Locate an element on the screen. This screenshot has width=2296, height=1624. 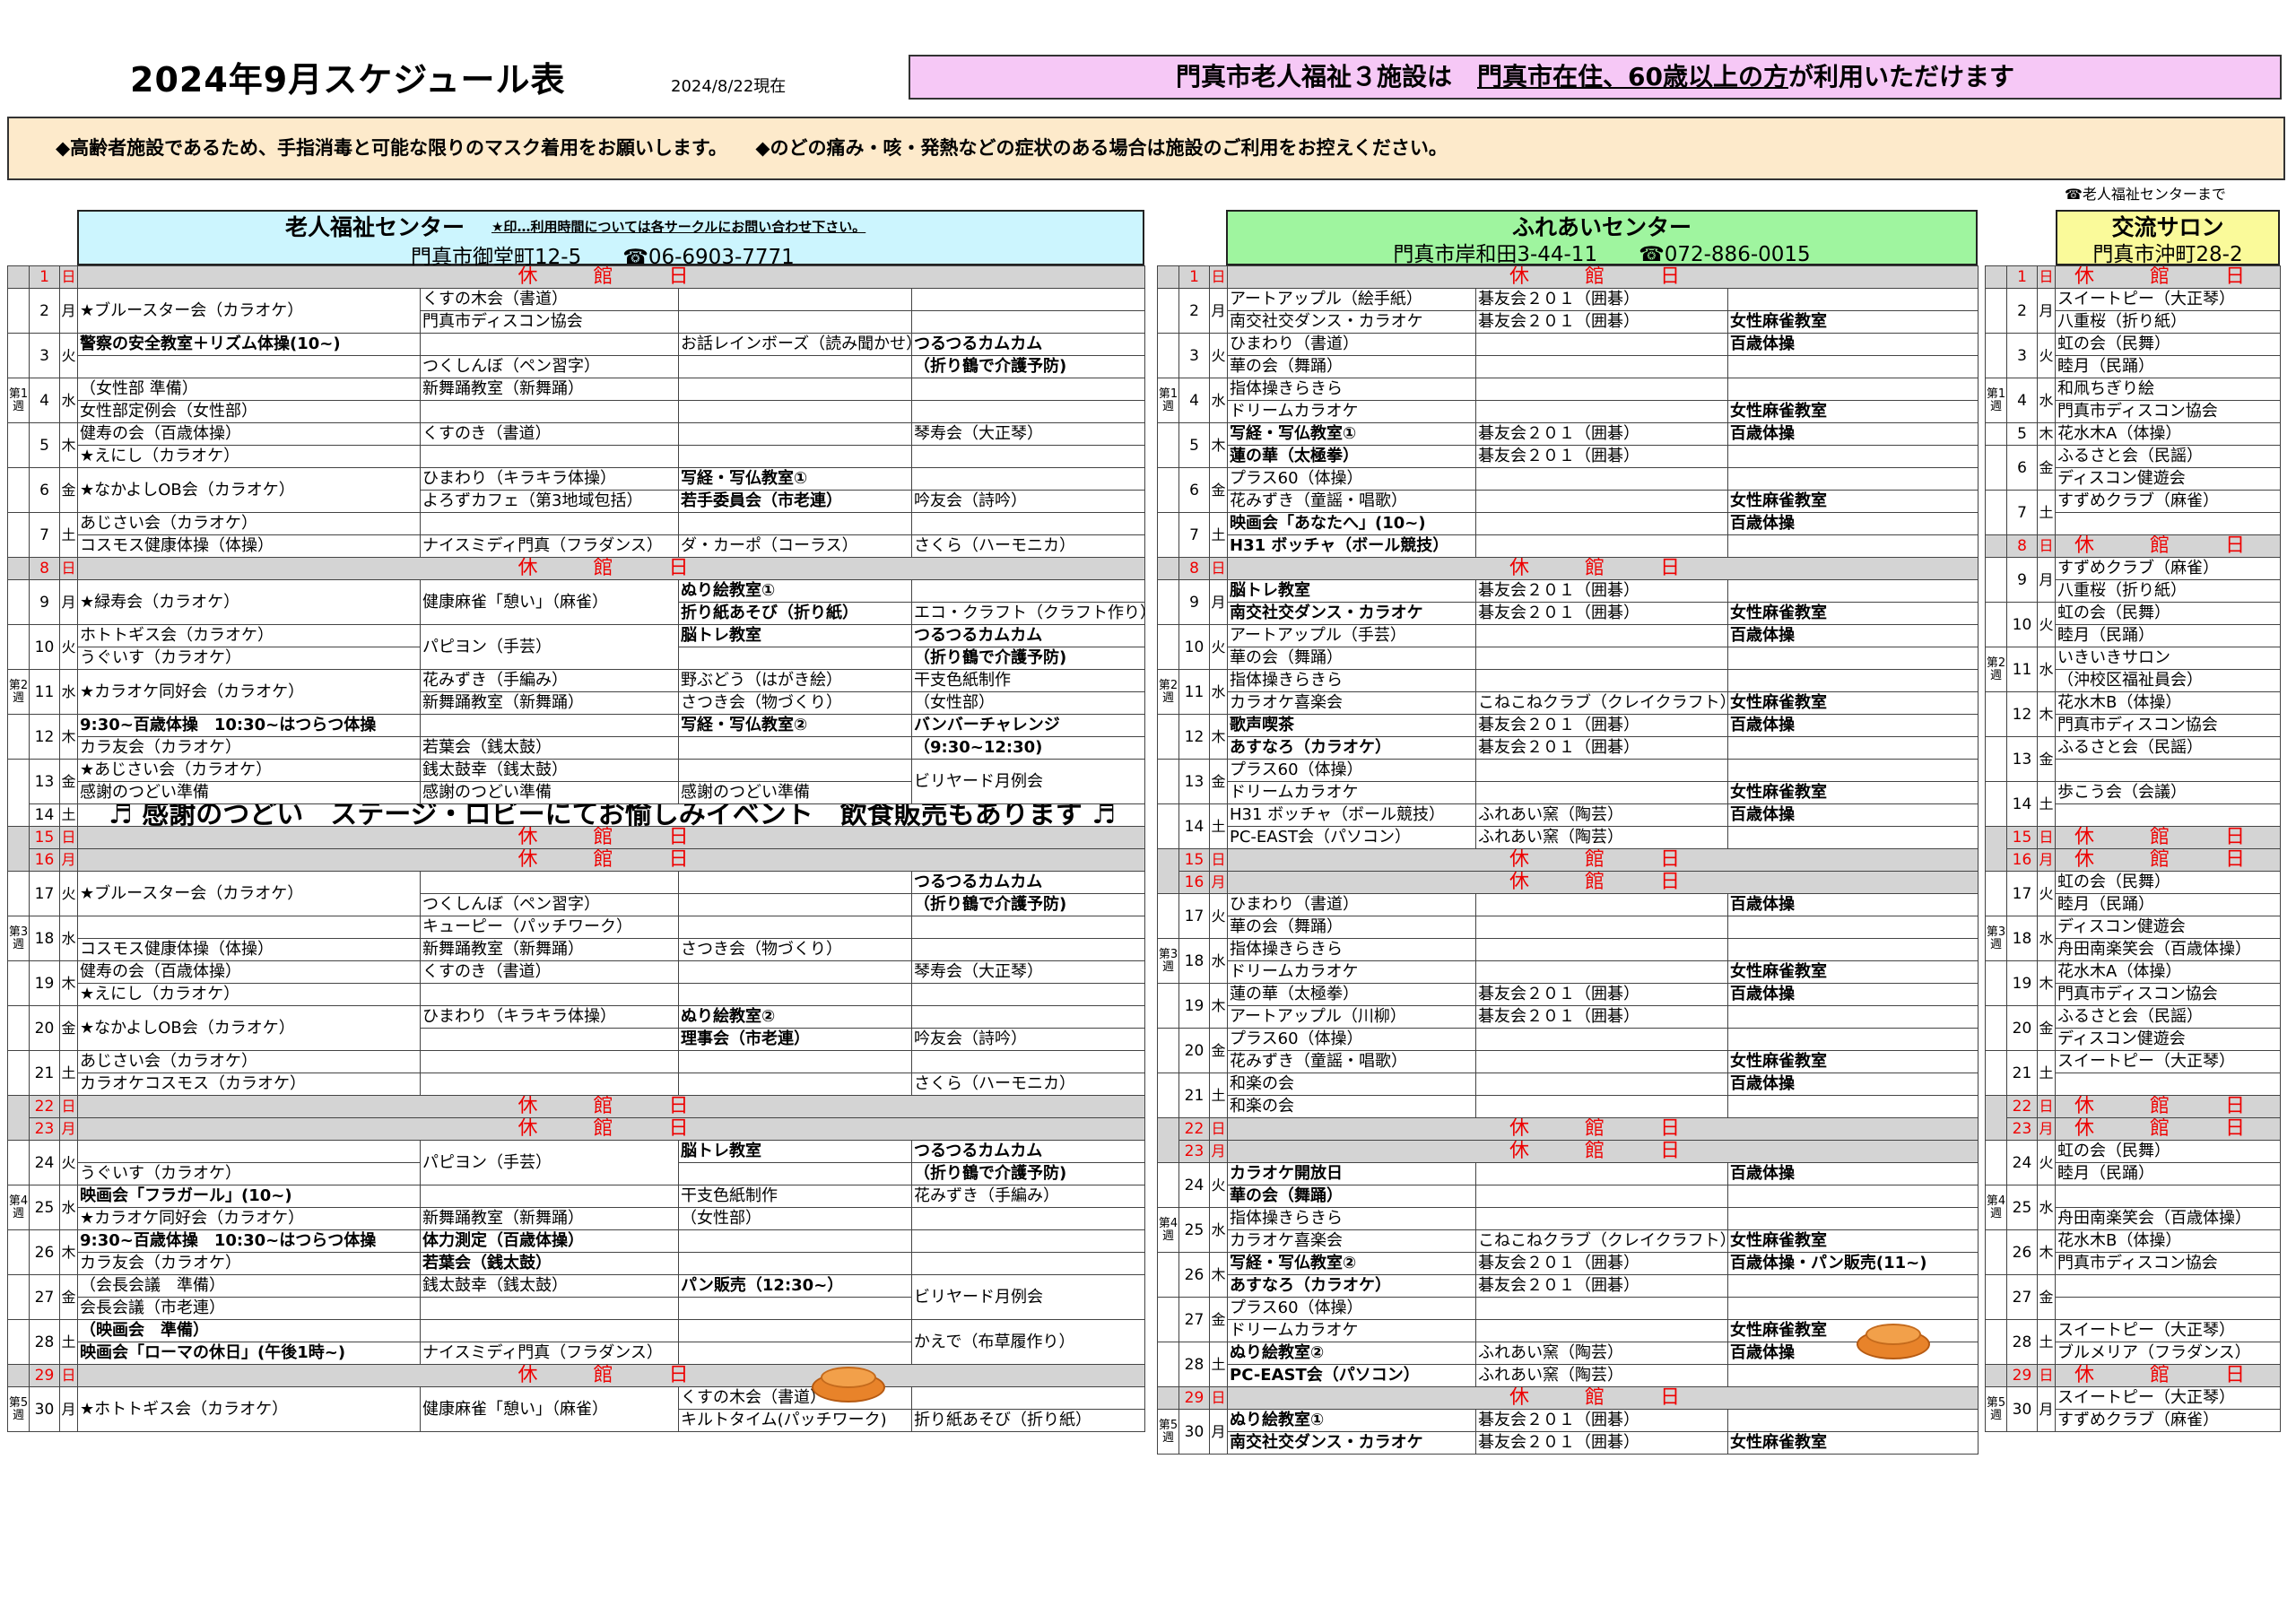
activity-row: 2 月スイートピー（大正琴） is located at coordinates (2133, 311).